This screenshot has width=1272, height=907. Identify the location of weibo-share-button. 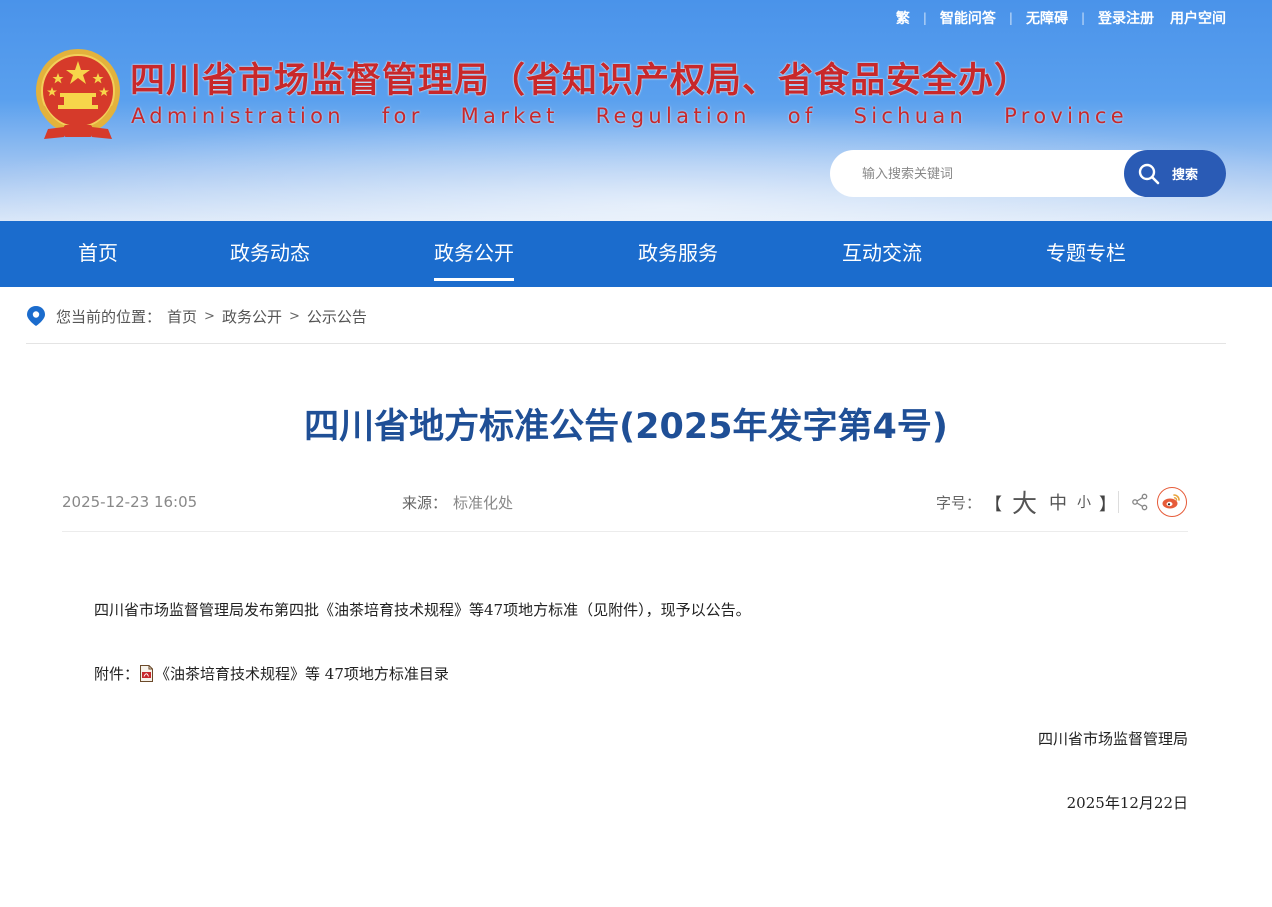
(1172, 502).